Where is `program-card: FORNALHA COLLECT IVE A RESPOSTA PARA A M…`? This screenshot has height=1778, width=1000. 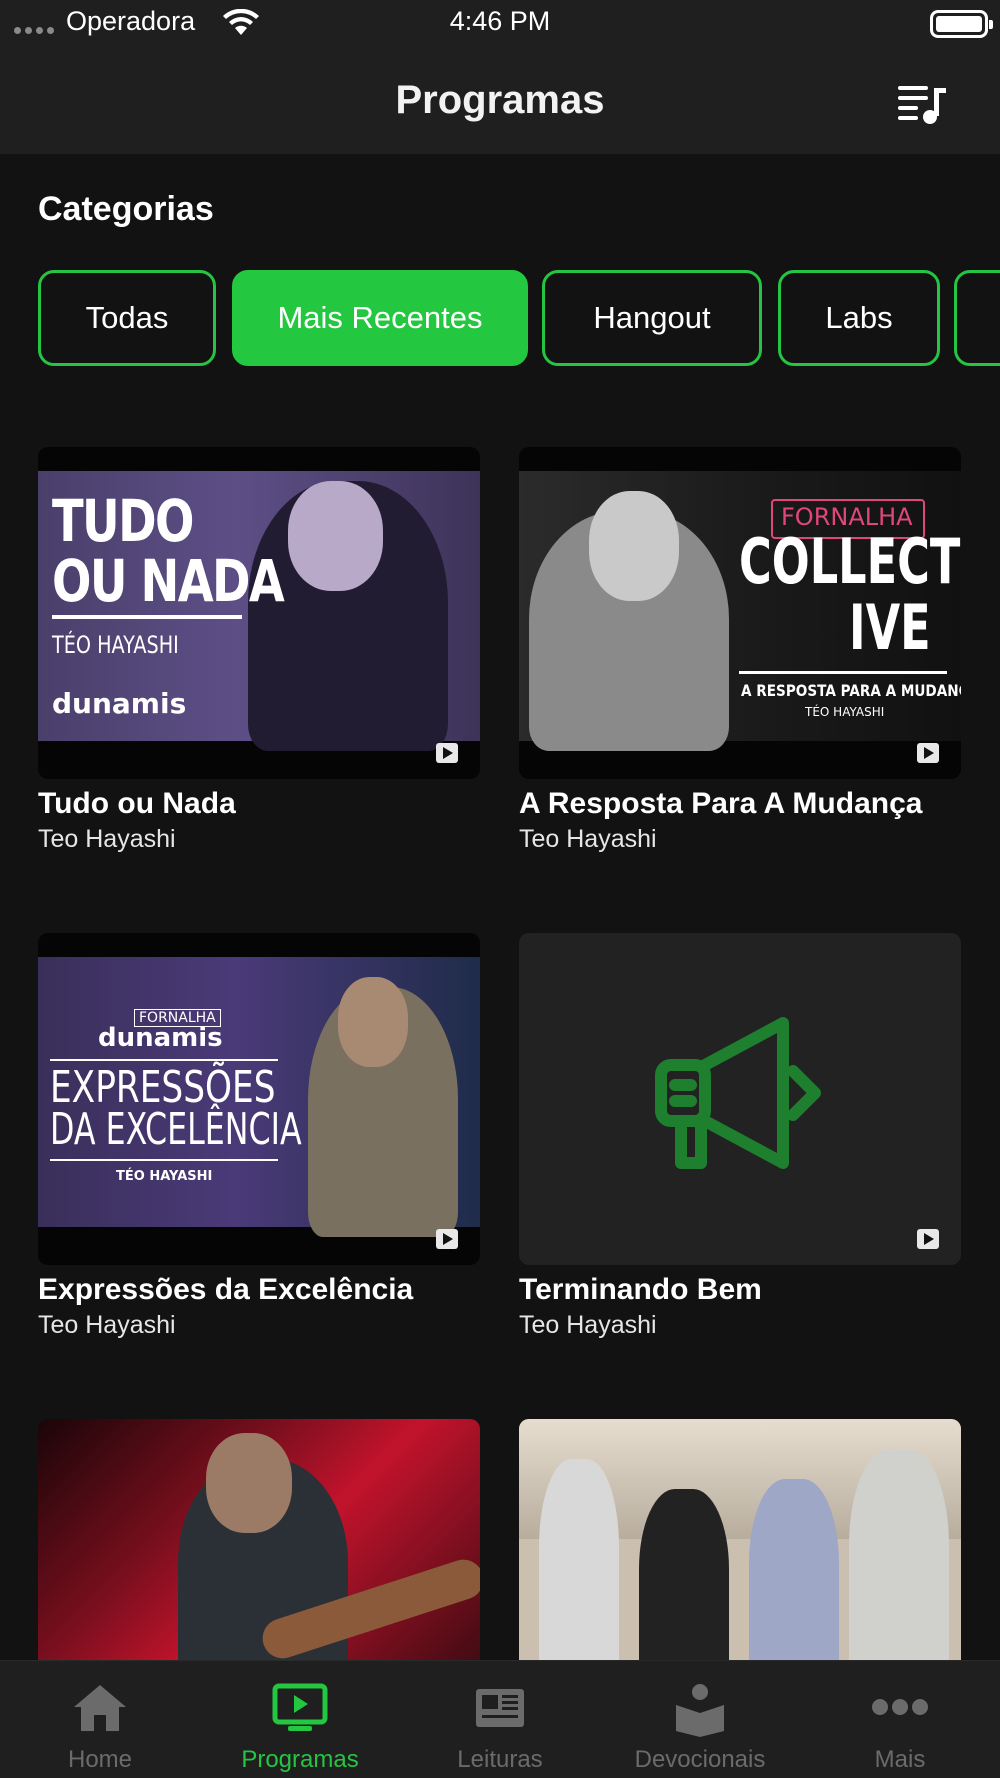
program-card: FORNALHA COLLECT IVE A RESPOSTA PARA A M… is located at coordinates (740, 650).